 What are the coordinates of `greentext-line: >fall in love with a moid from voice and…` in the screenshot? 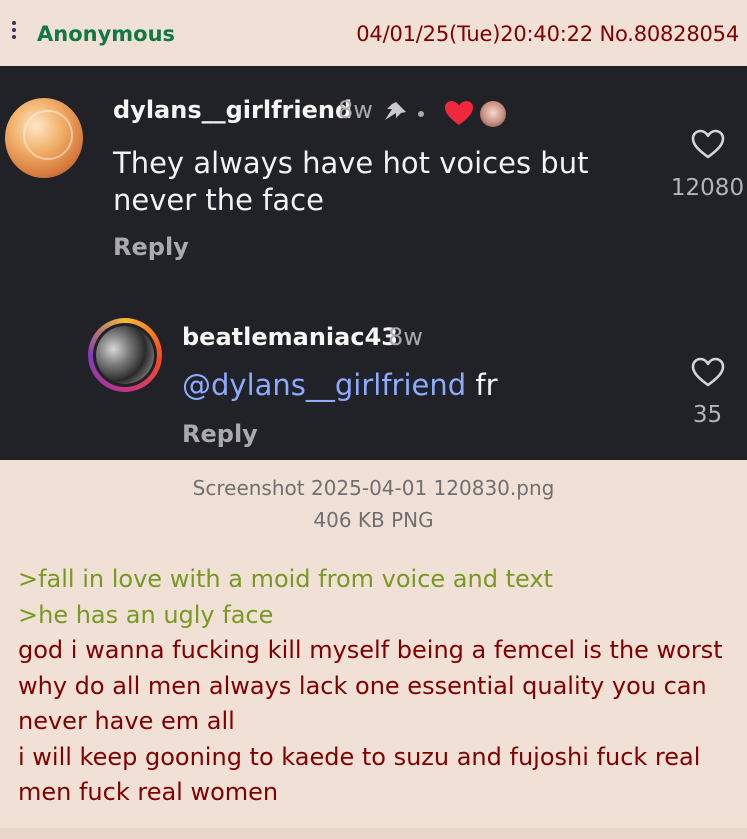 It's located at (285, 579).